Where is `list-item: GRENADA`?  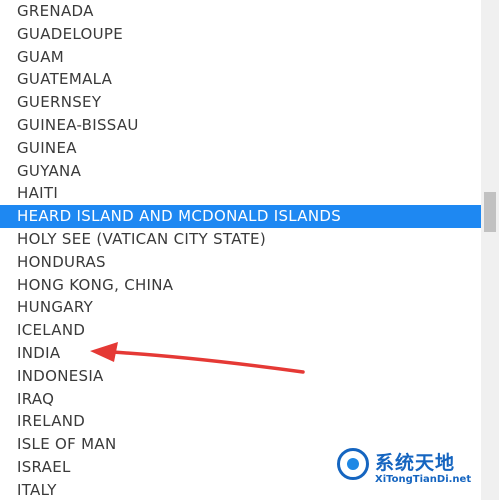
list-item: GRENADA is located at coordinates (240, 11).